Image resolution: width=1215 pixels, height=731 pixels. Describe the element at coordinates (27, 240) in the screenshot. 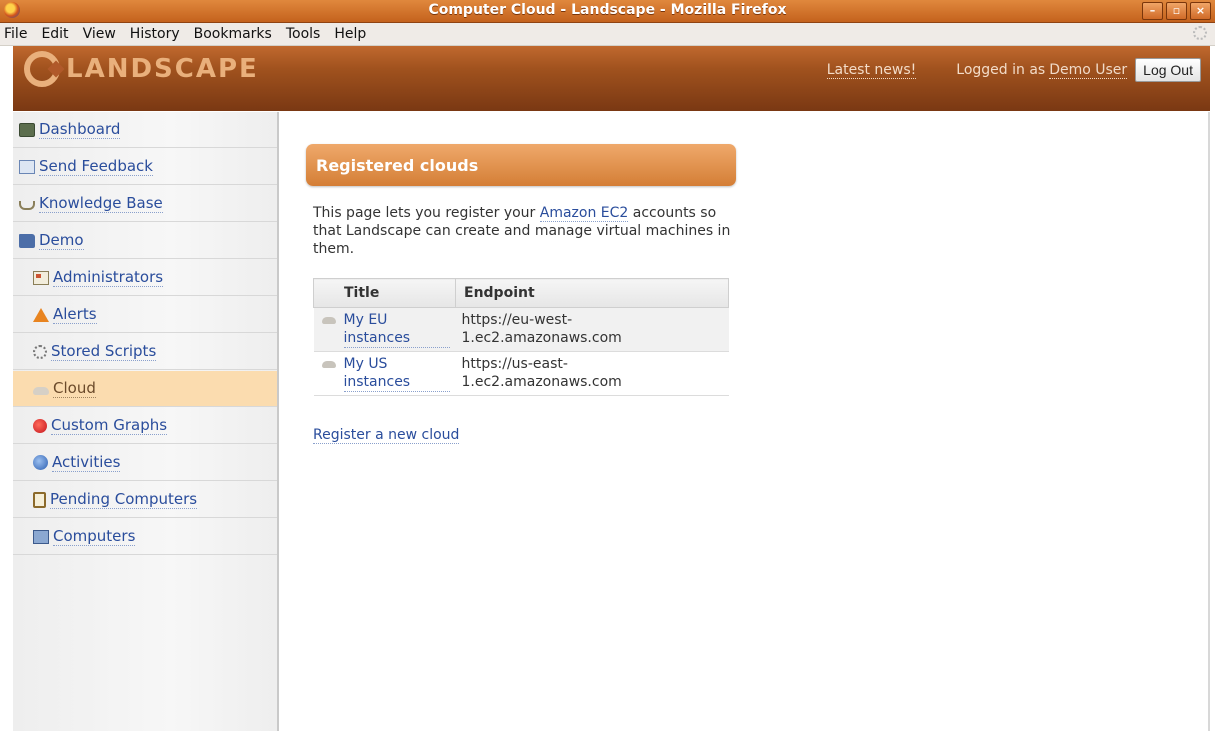

I see `folder-icon` at that location.